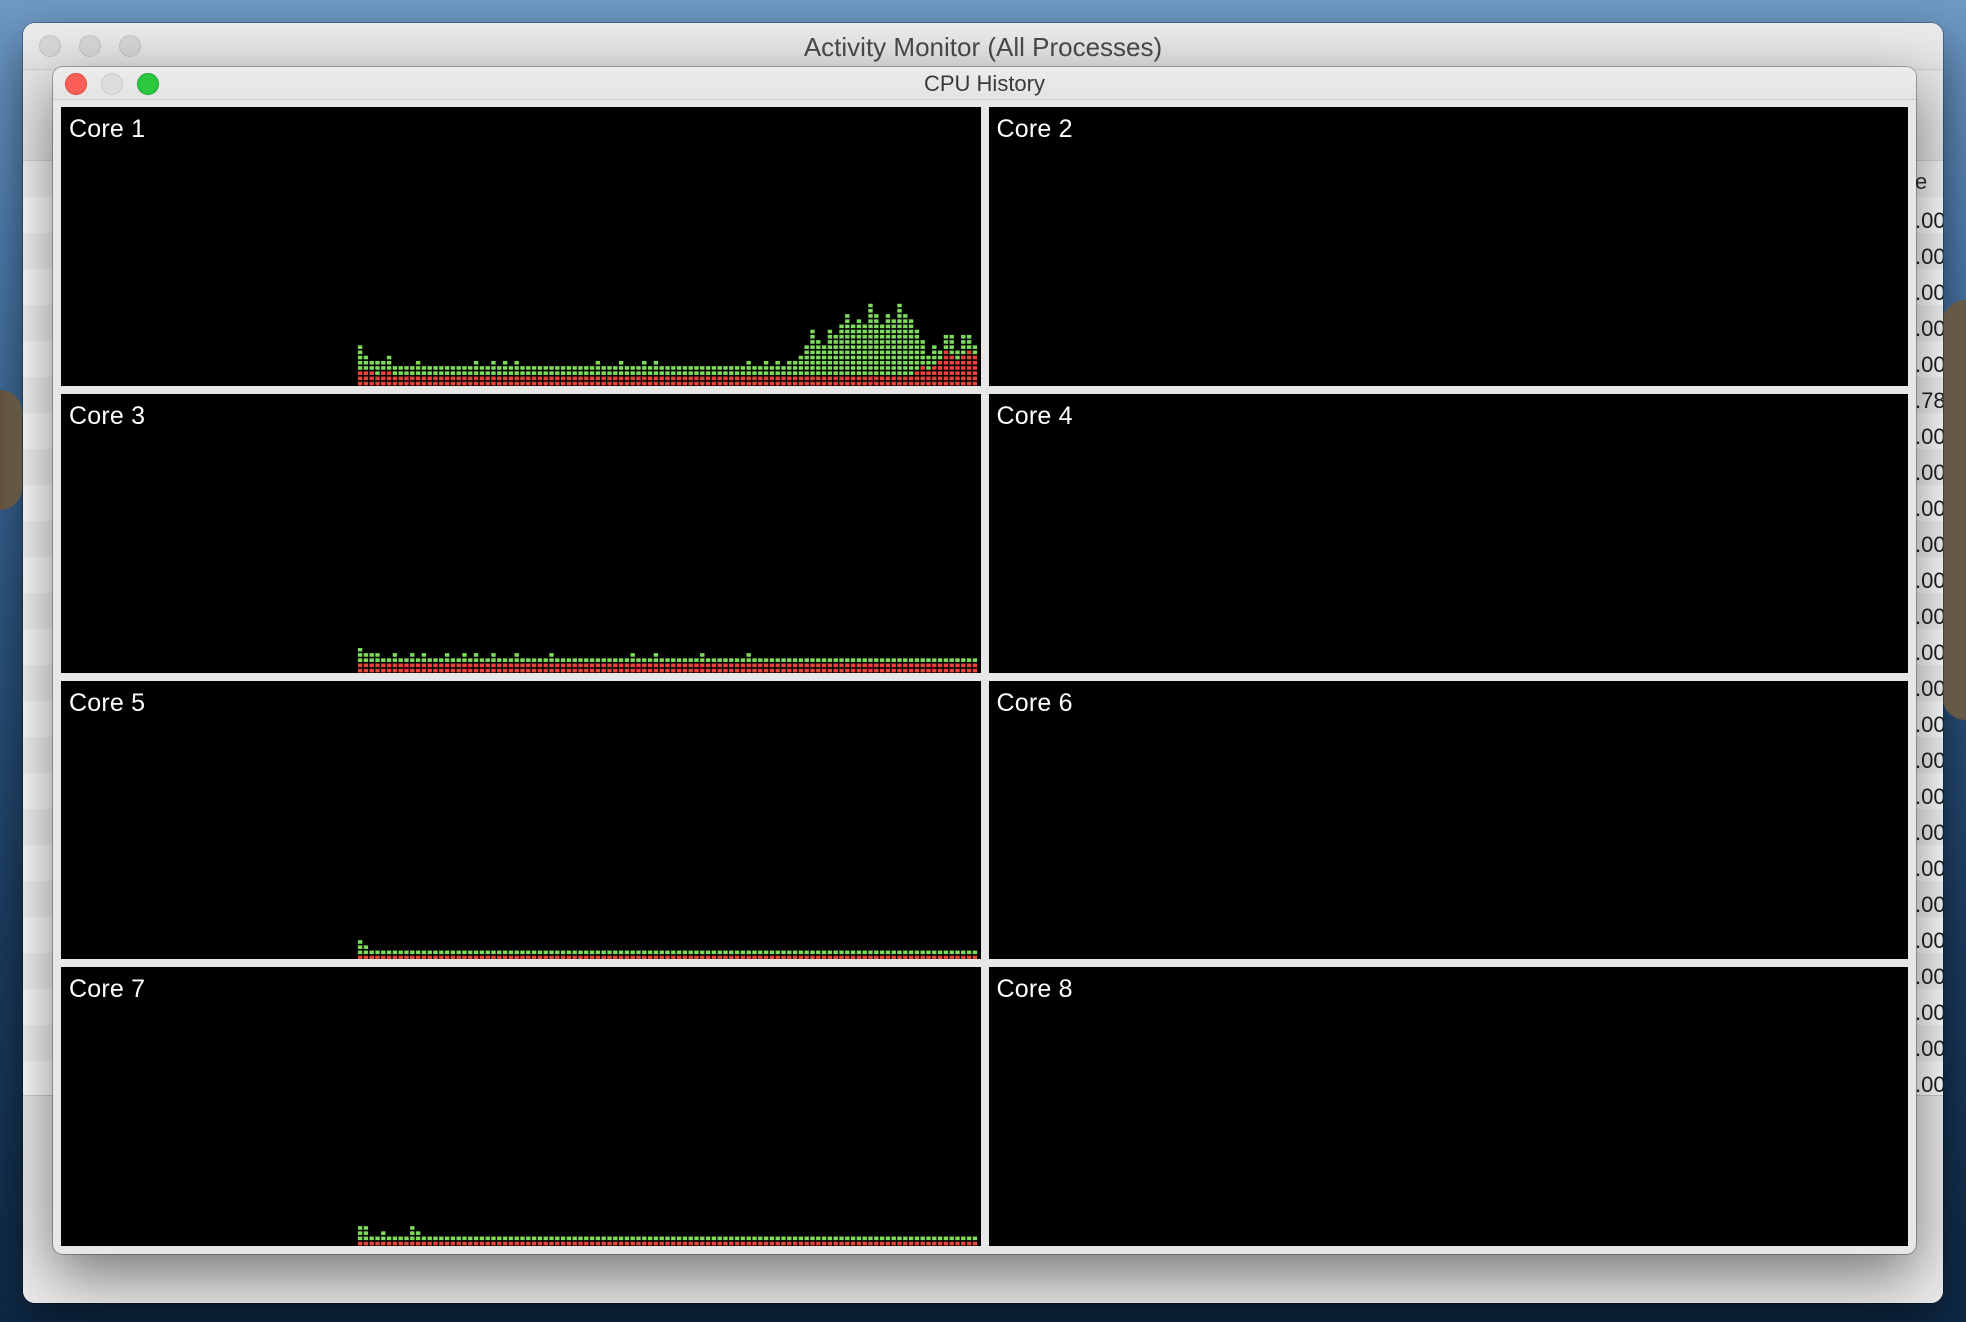  What do you see at coordinates (1929, 182) in the screenshot?
I see `column-header: e` at bounding box center [1929, 182].